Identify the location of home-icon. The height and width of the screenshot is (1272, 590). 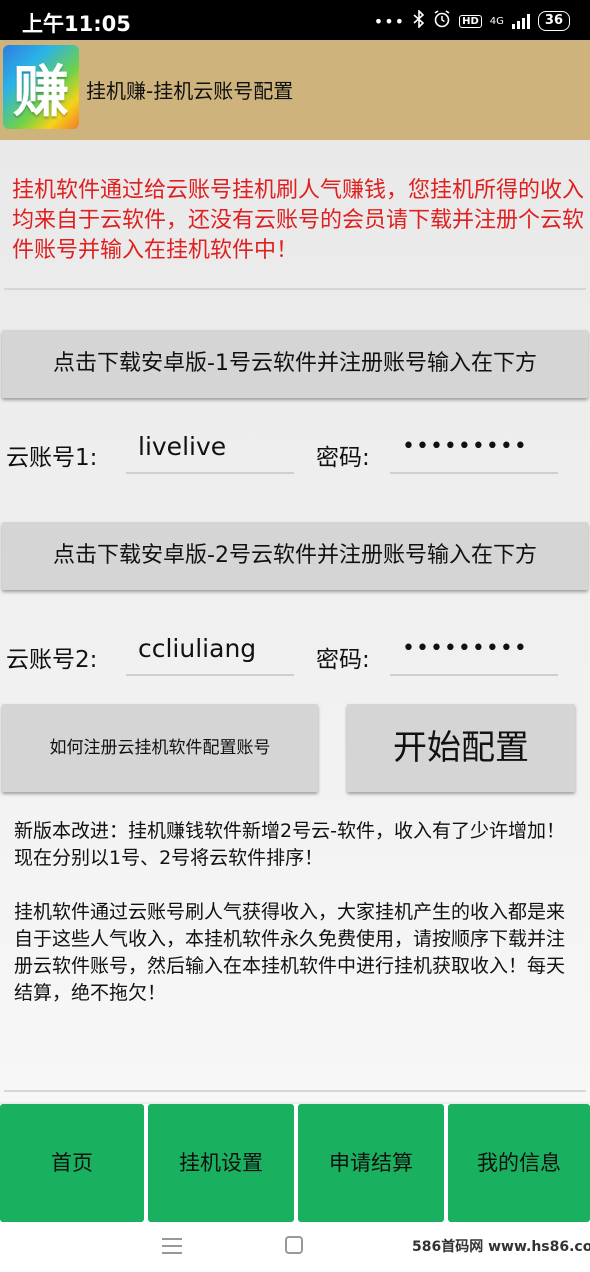
(294, 1245).